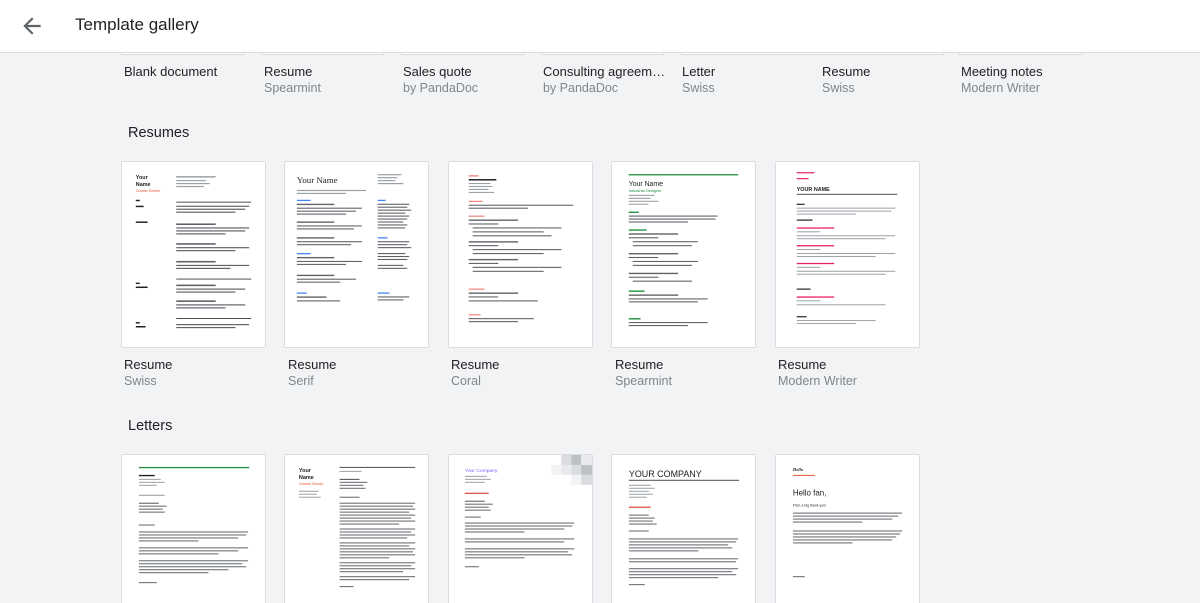 This screenshot has height=603, width=1200. Describe the element at coordinates (137, 24) in the screenshot. I see `page-title: Template gallery` at that location.